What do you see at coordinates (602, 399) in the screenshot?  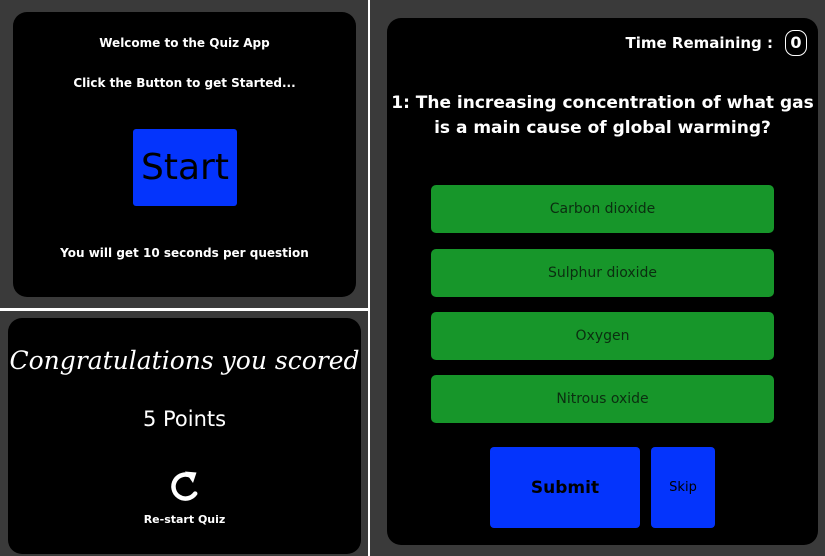 I see `answer-option: Nitrous oxide` at bounding box center [602, 399].